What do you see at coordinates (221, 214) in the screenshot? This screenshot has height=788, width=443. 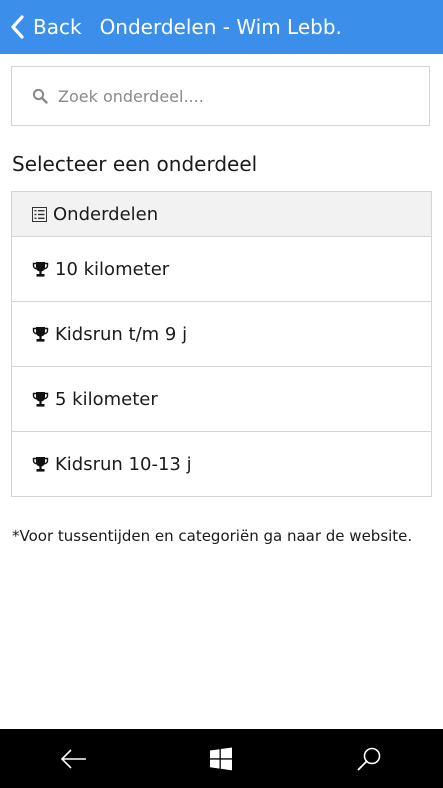 I see `list-header: Onderdelen` at bounding box center [221, 214].